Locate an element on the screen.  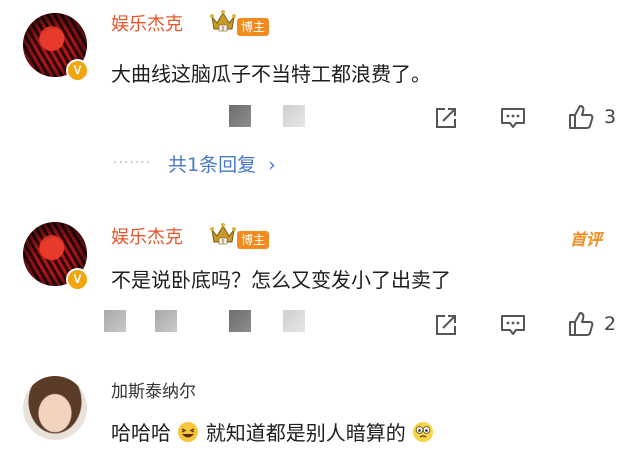
like-count: 3 is located at coordinates (610, 117).